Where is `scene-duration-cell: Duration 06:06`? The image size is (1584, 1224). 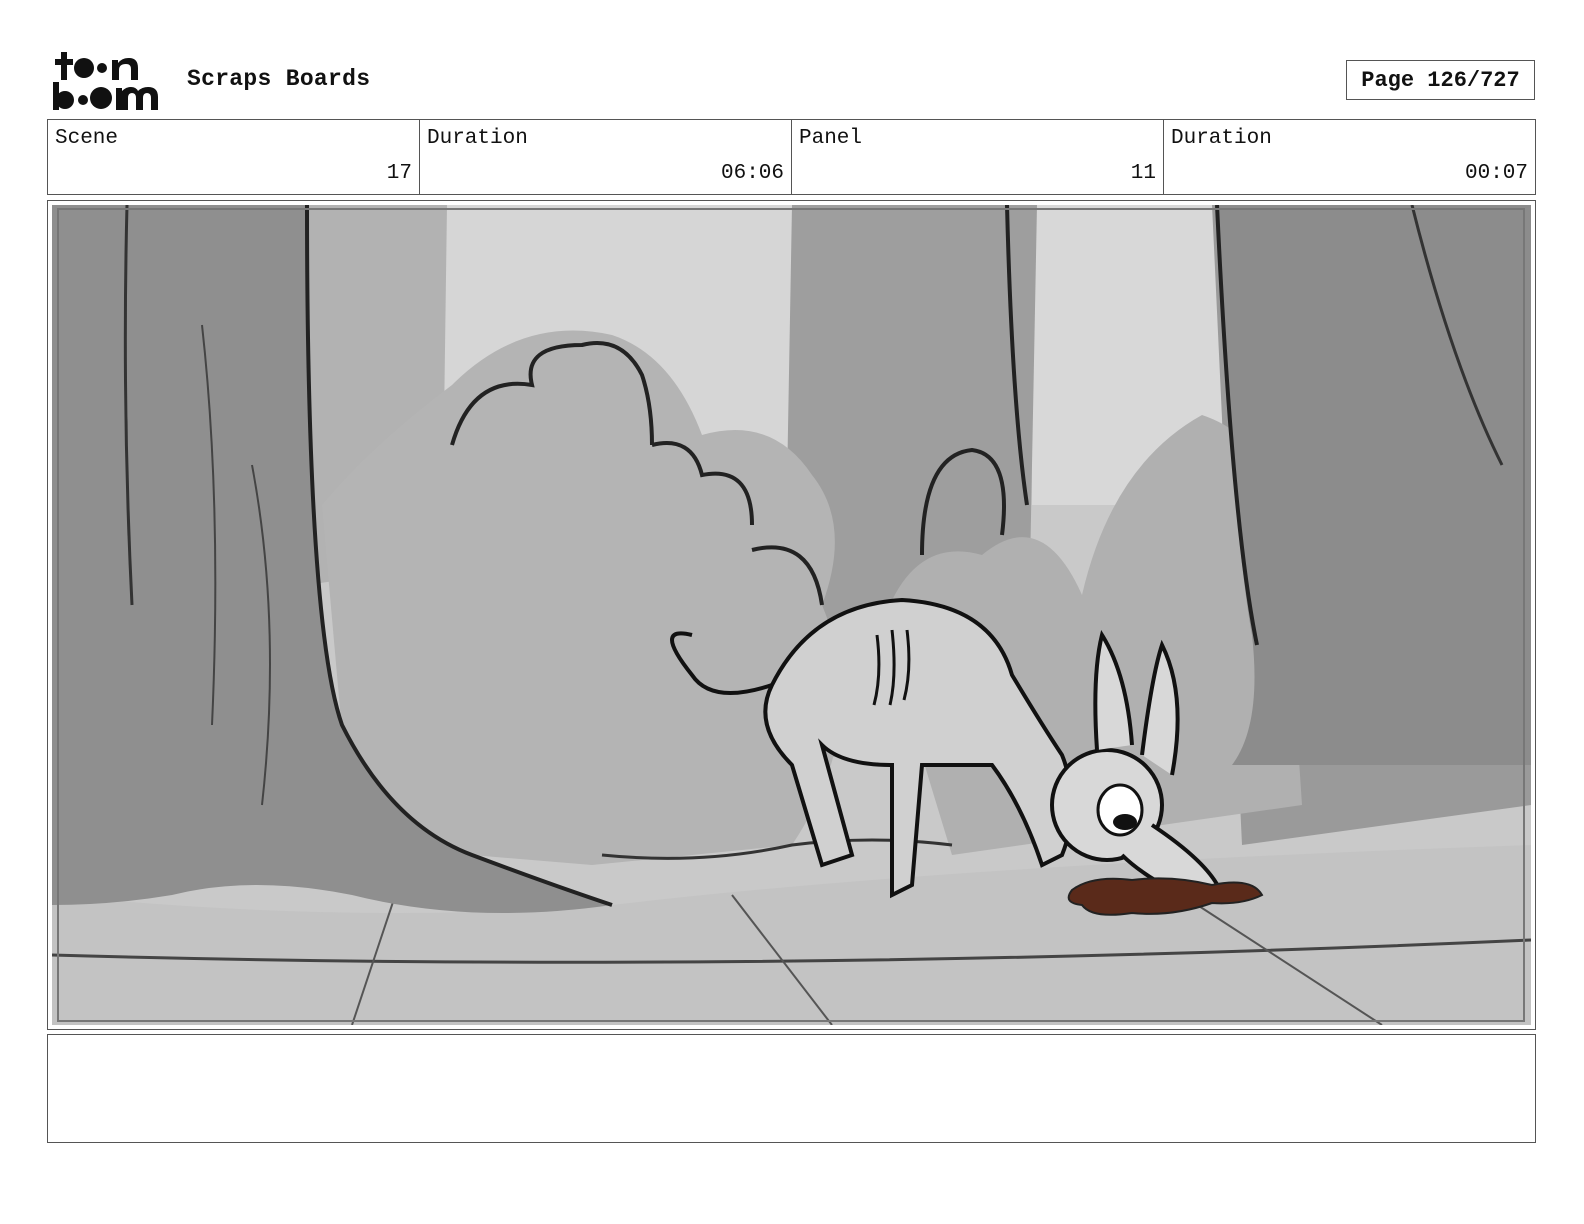
scene-duration-cell: Duration 06:06 is located at coordinates (606, 157).